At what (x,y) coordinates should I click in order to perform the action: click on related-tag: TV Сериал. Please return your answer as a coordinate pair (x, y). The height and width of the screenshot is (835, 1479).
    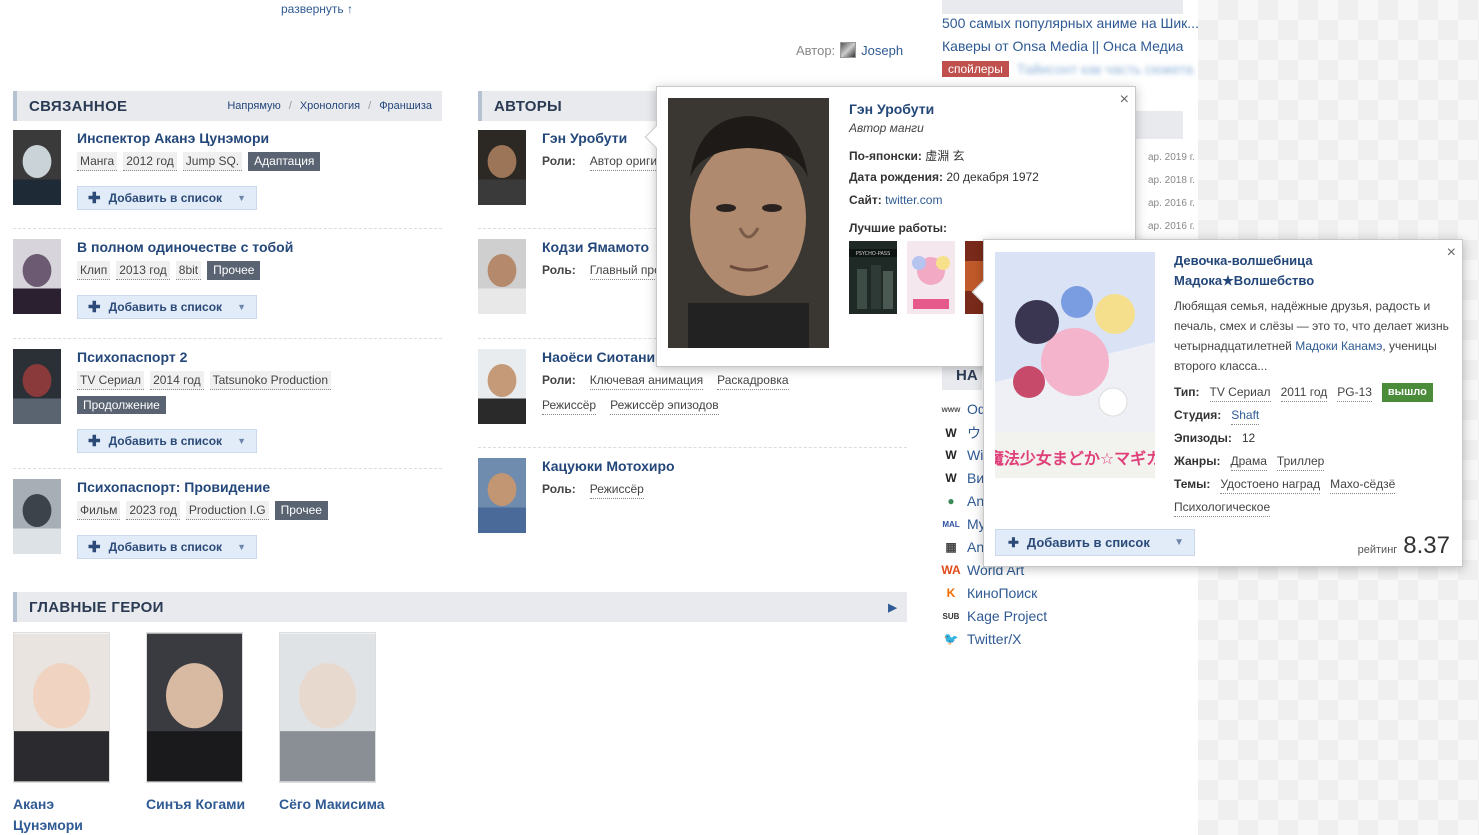
    Looking at the image, I should click on (111, 380).